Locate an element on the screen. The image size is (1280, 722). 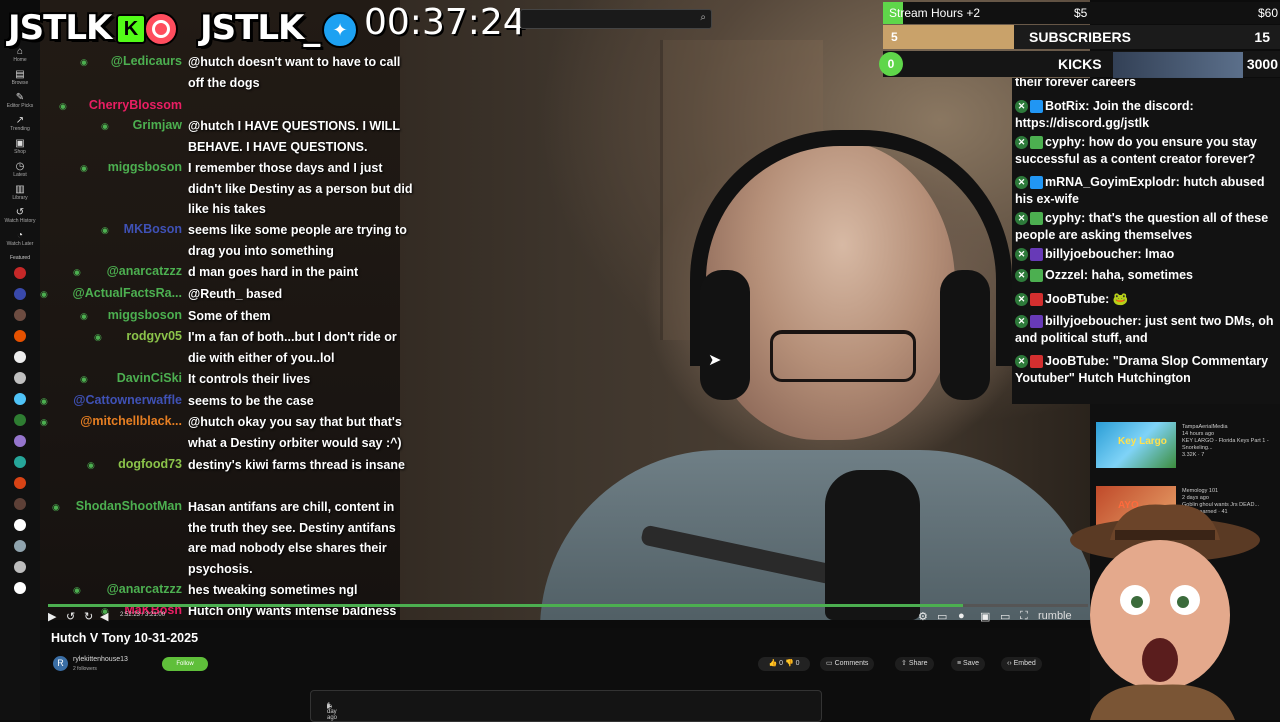
chat-username: MKBoson is located at coordinates (153, 229).